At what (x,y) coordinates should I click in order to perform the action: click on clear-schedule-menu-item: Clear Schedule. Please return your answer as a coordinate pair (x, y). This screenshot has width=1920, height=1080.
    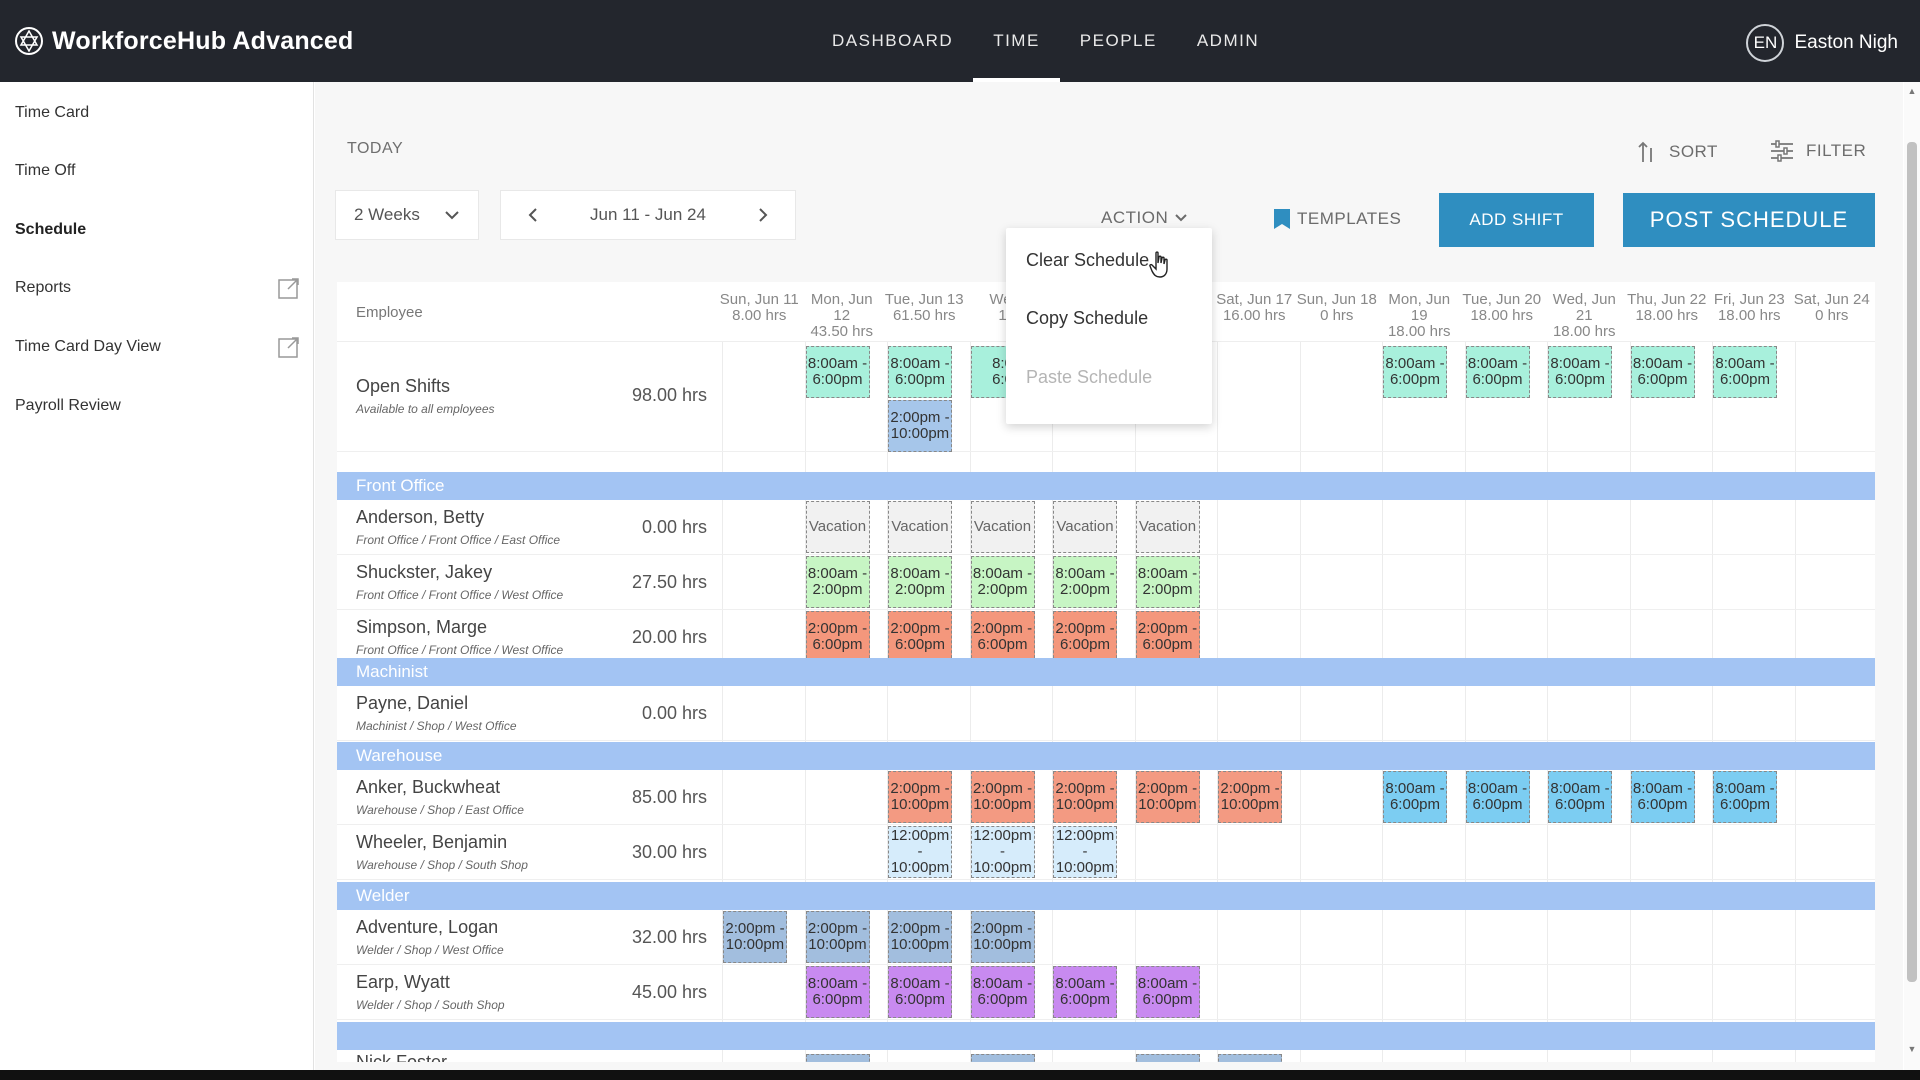
    Looking at the image, I should click on (1087, 260).